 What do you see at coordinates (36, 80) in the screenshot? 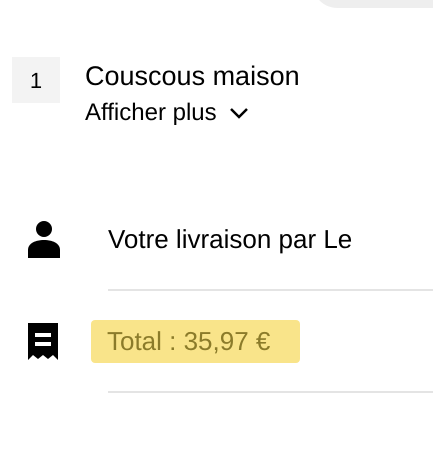
I see `quantity-box: 1` at bounding box center [36, 80].